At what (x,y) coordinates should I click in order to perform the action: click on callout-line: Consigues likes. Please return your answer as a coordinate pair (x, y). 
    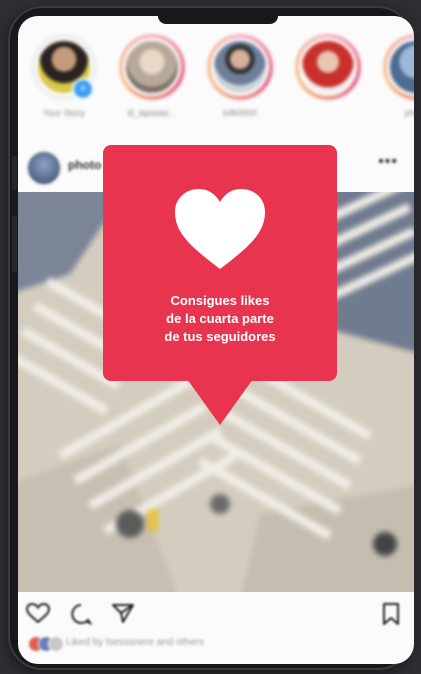
    Looking at the image, I should click on (220, 300).